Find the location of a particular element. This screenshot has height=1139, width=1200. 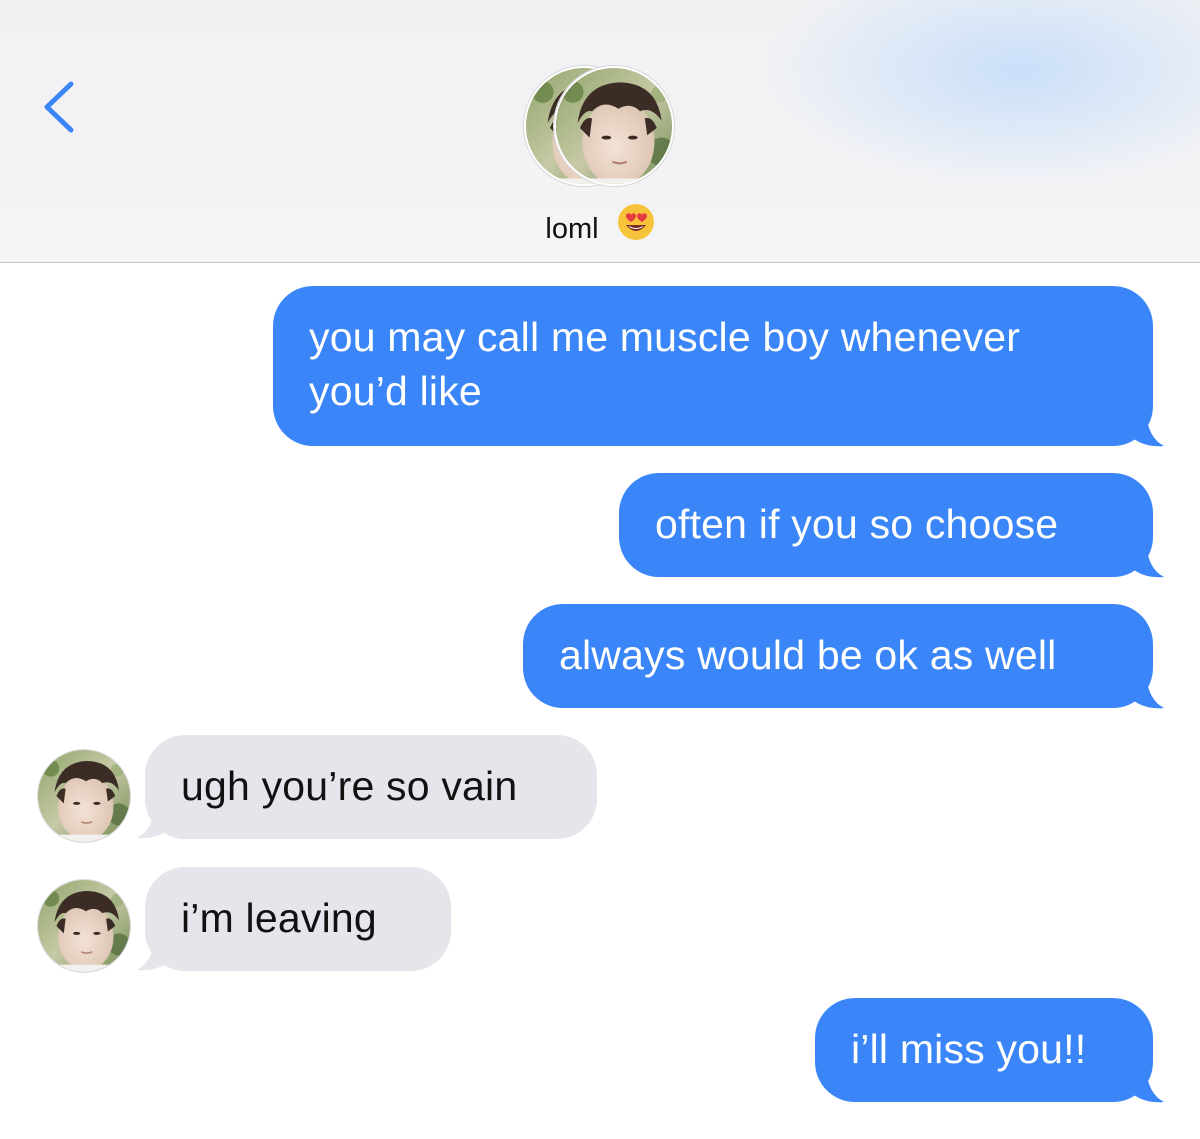

message-text: i’m leaving is located at coordinates (279, 918).